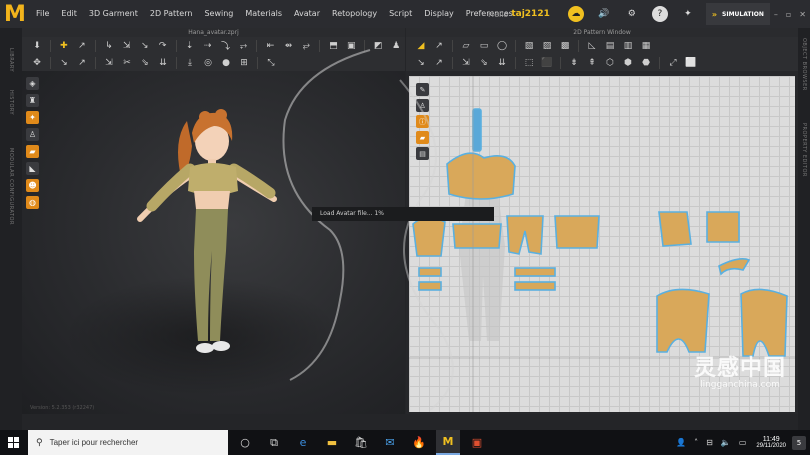 The height and width of the screenshot is (455, 810). I want to click on segment-sewing-icon: ⇲, so click(109, 62).